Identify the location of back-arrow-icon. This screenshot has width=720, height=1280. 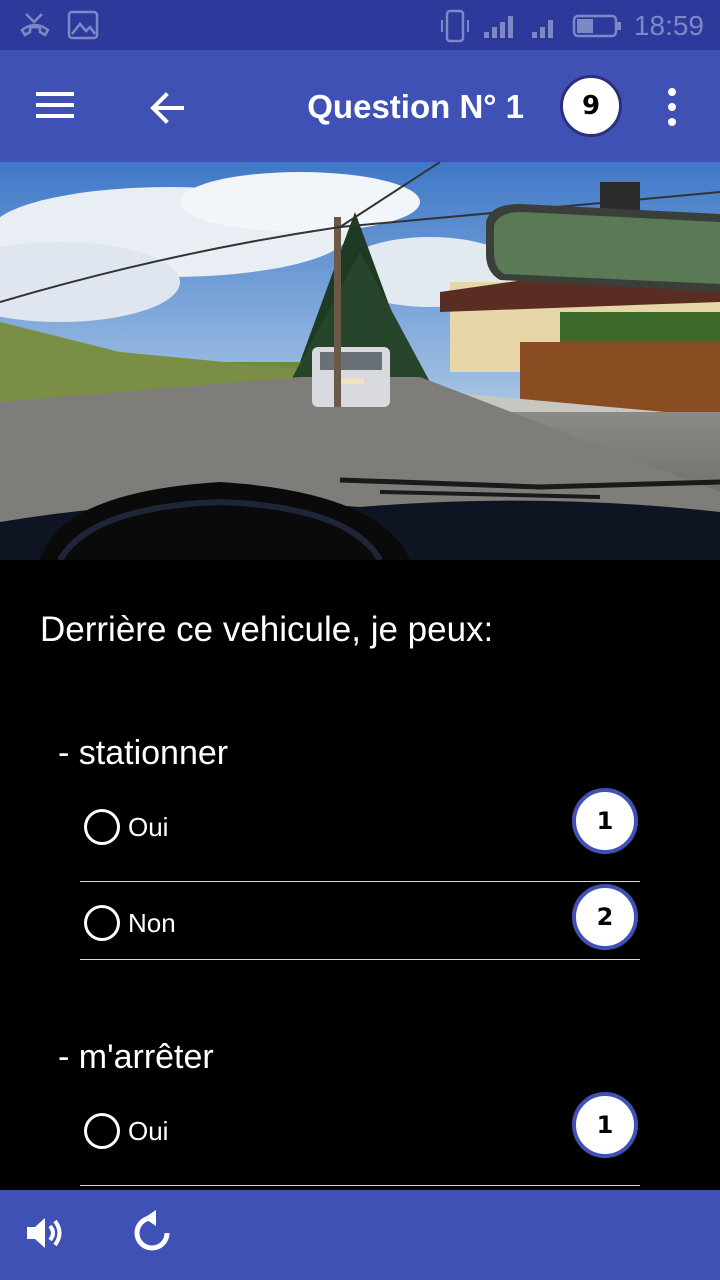
(168, 108).